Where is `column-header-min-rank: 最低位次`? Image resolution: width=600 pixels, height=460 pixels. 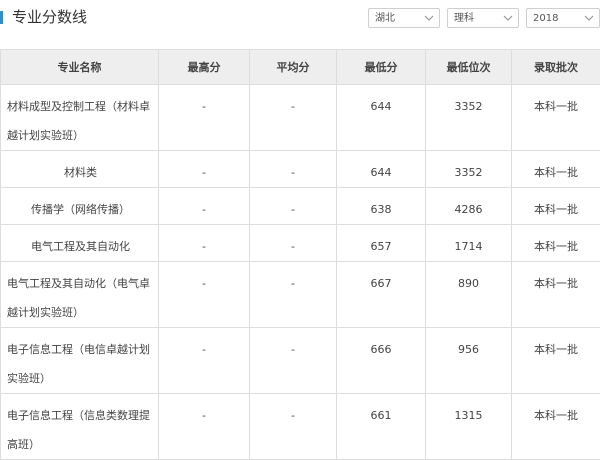
column-header-min-rank: 最低位次 is located at coordinates (469, 67).